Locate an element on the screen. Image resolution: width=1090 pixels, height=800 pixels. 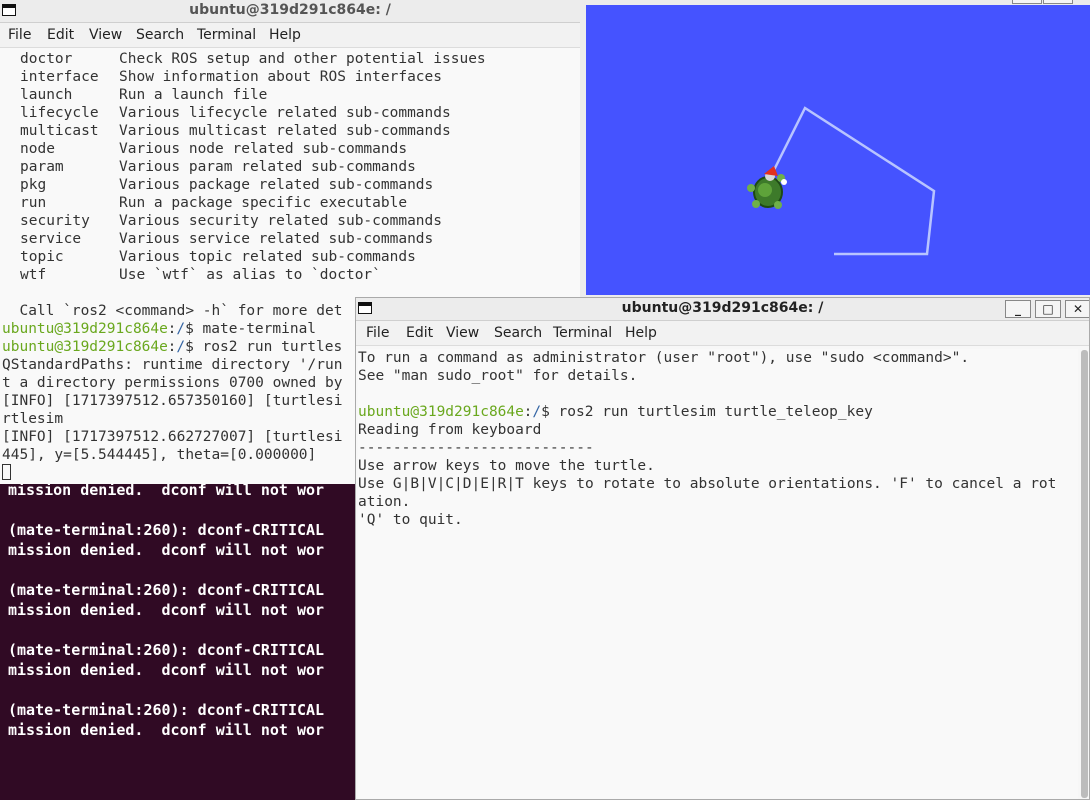
ros2-command-name: service is located at coordinates (51, 239).